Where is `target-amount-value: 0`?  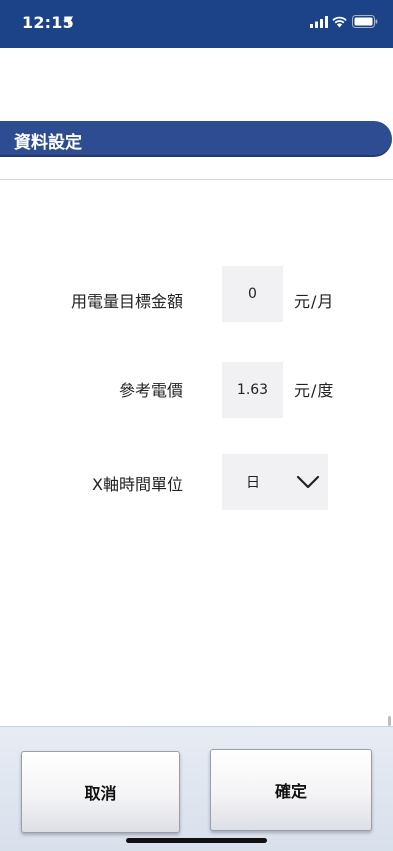
target-amount-value: 0 is located at coordinates (252, 294).